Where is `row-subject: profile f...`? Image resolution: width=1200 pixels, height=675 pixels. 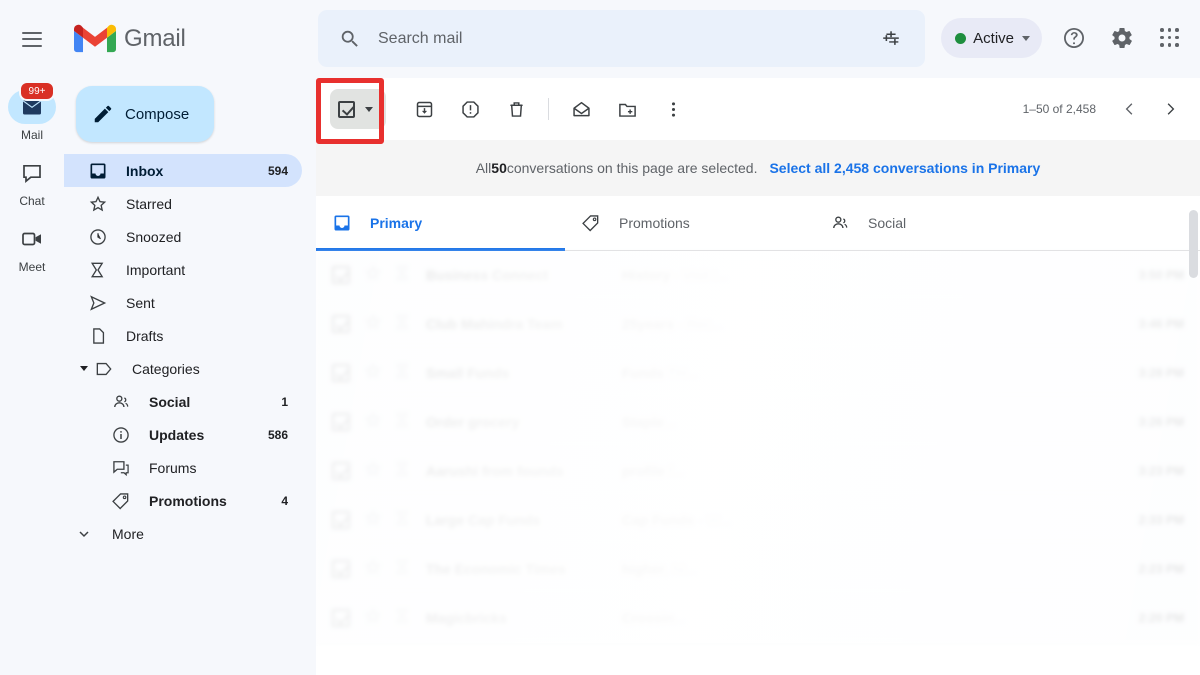 row-subject: profile f... is located at coordinates (868, 471).